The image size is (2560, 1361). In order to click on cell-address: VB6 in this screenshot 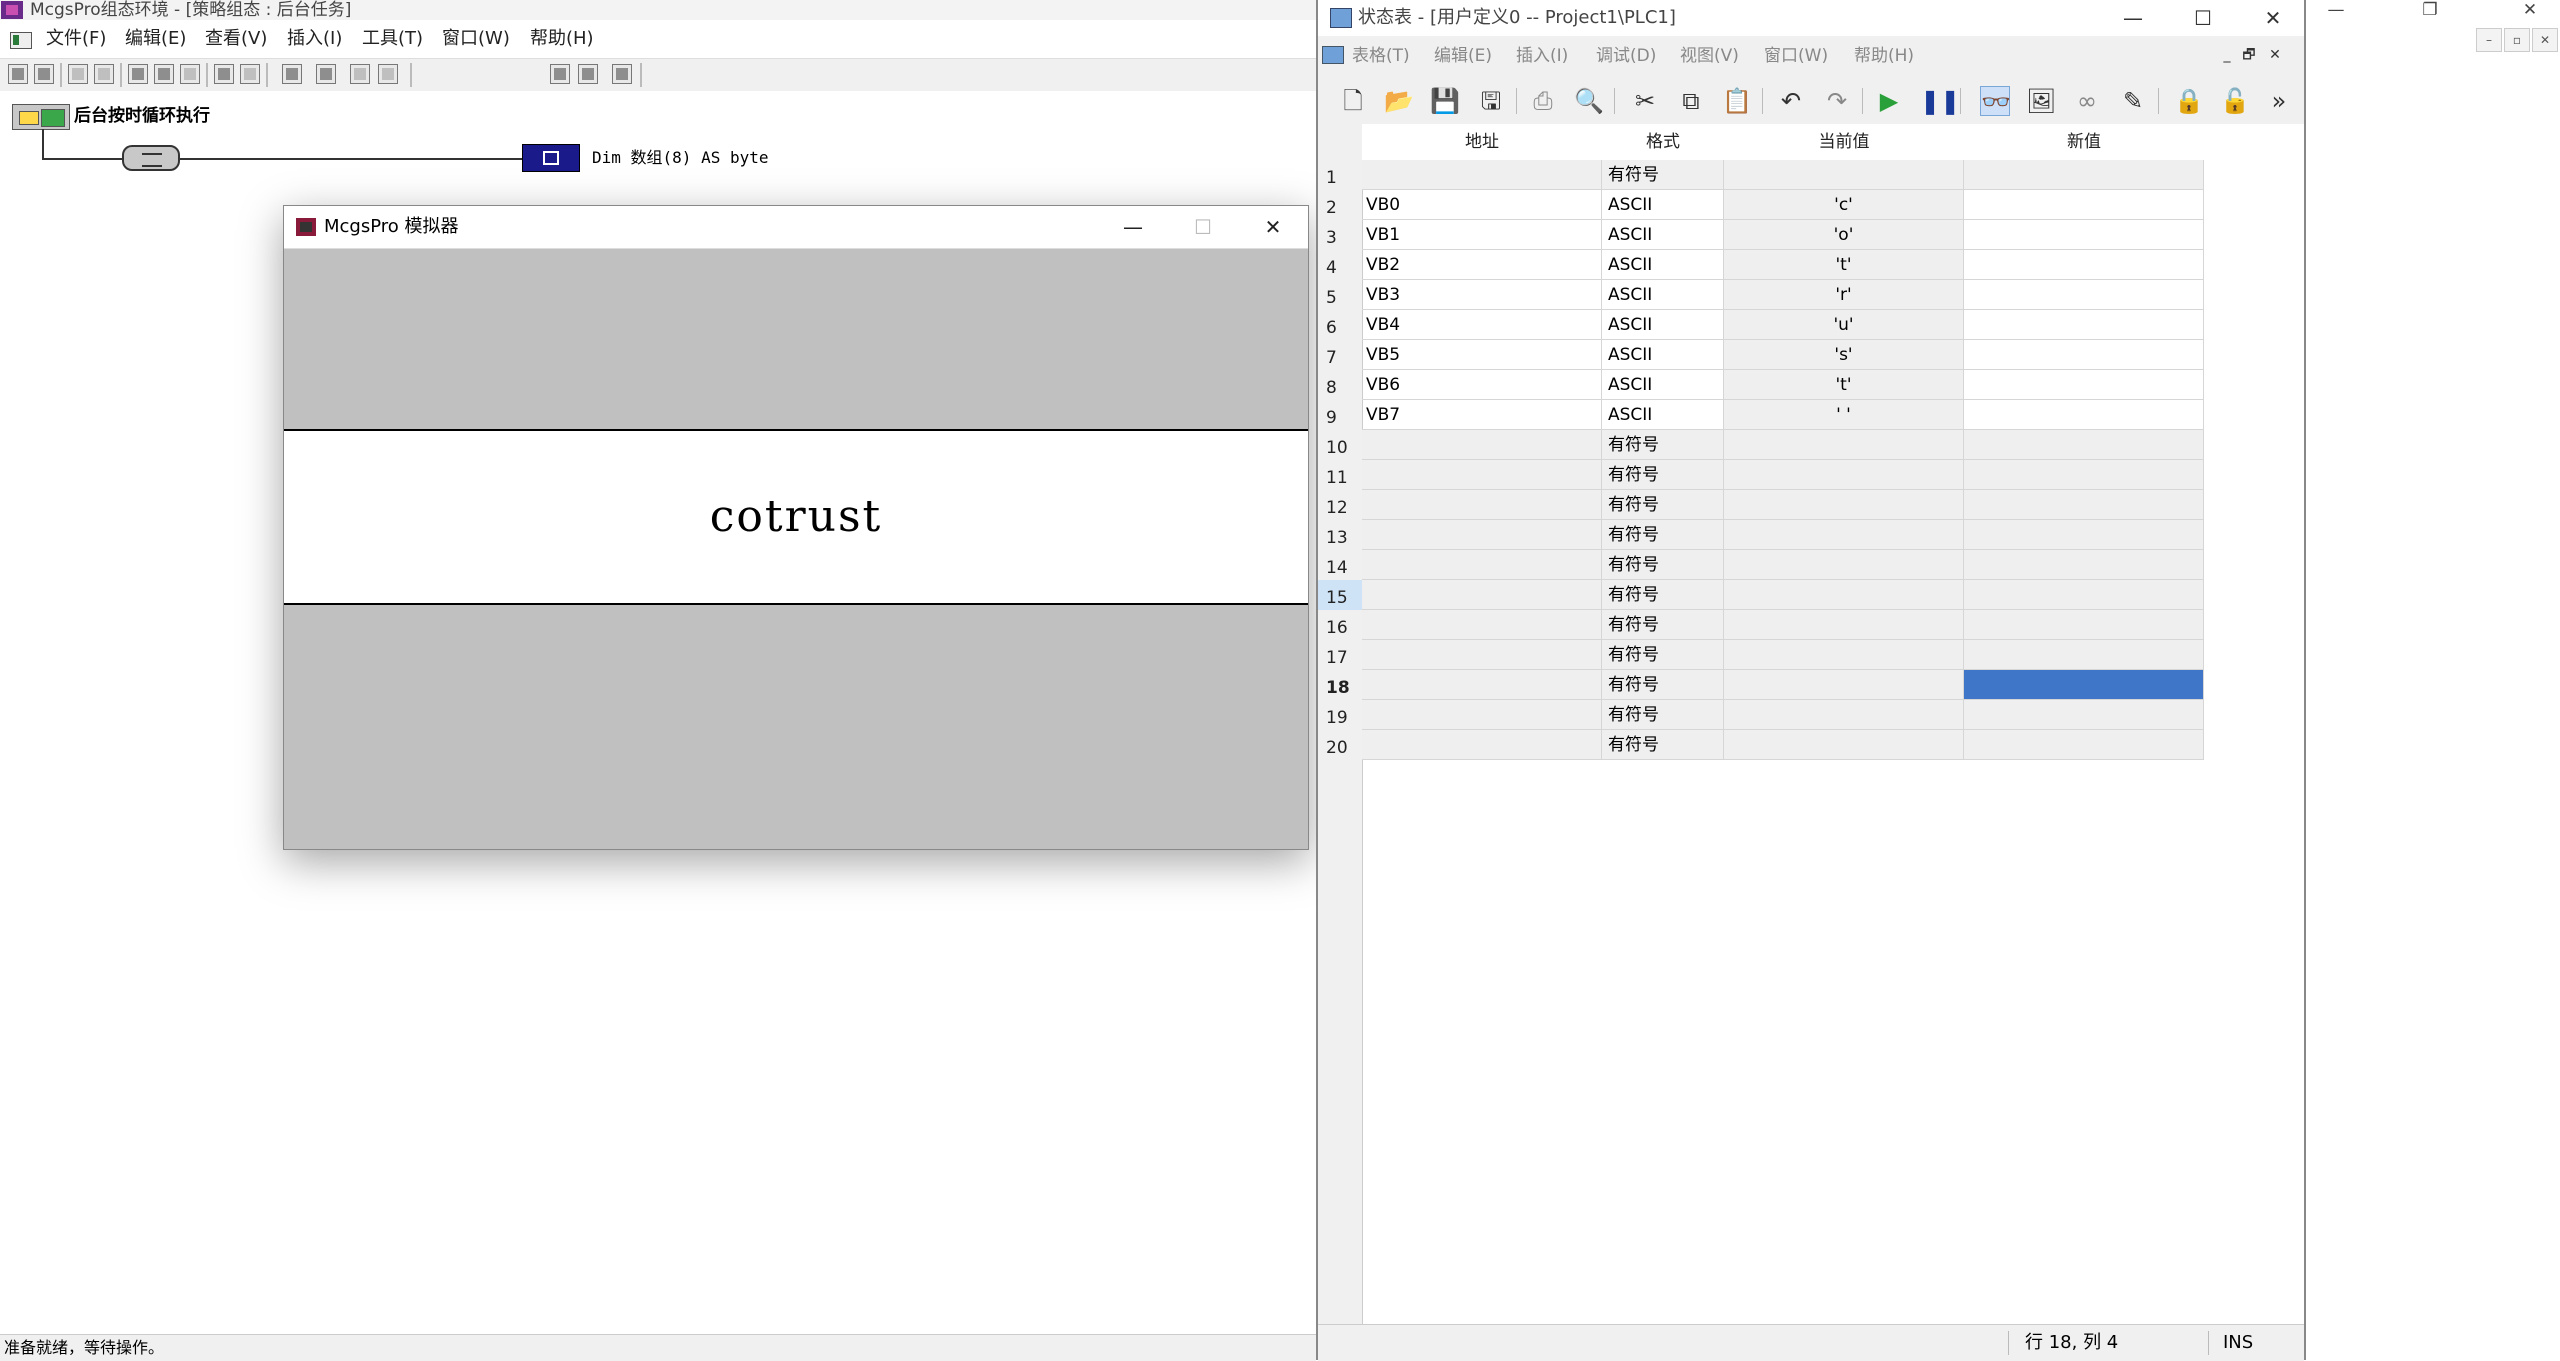, I will do `click(1482, 385)`.